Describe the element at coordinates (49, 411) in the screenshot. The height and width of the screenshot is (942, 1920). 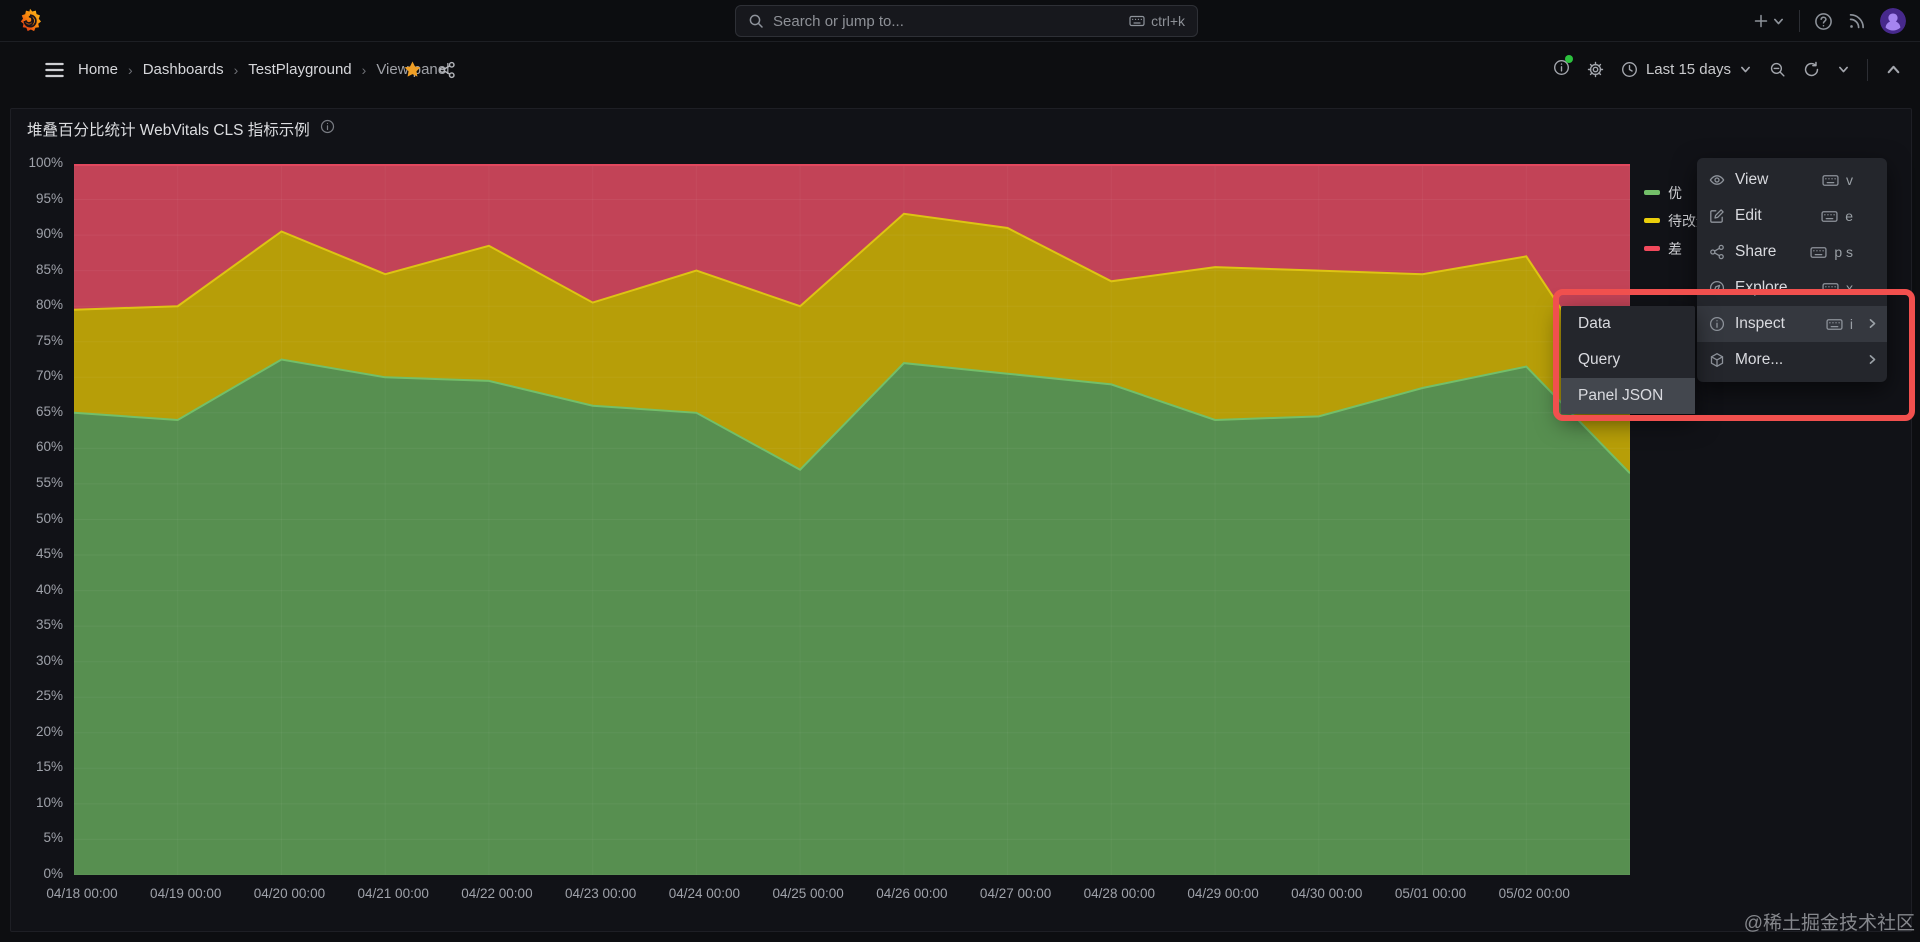
I see `y-tick-label: 65%` at that location.